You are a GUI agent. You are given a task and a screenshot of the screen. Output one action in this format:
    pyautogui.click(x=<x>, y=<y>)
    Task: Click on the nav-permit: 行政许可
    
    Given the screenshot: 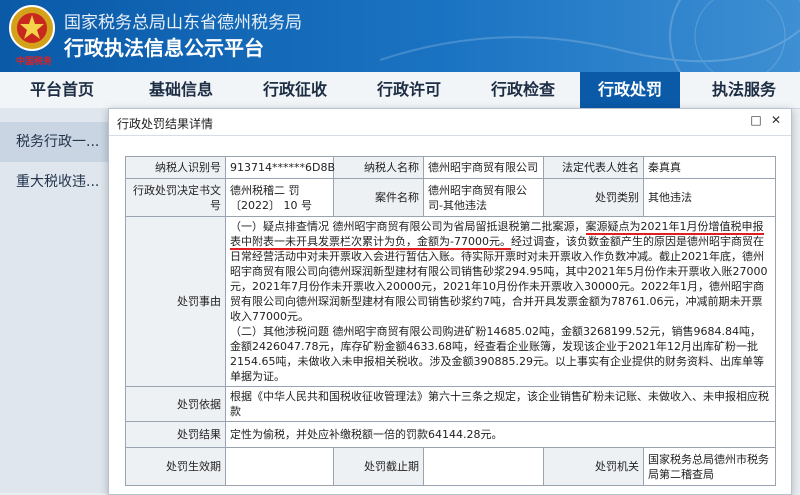 What is the action you would take?
    pyautogui.click(x=409, y=90)
    